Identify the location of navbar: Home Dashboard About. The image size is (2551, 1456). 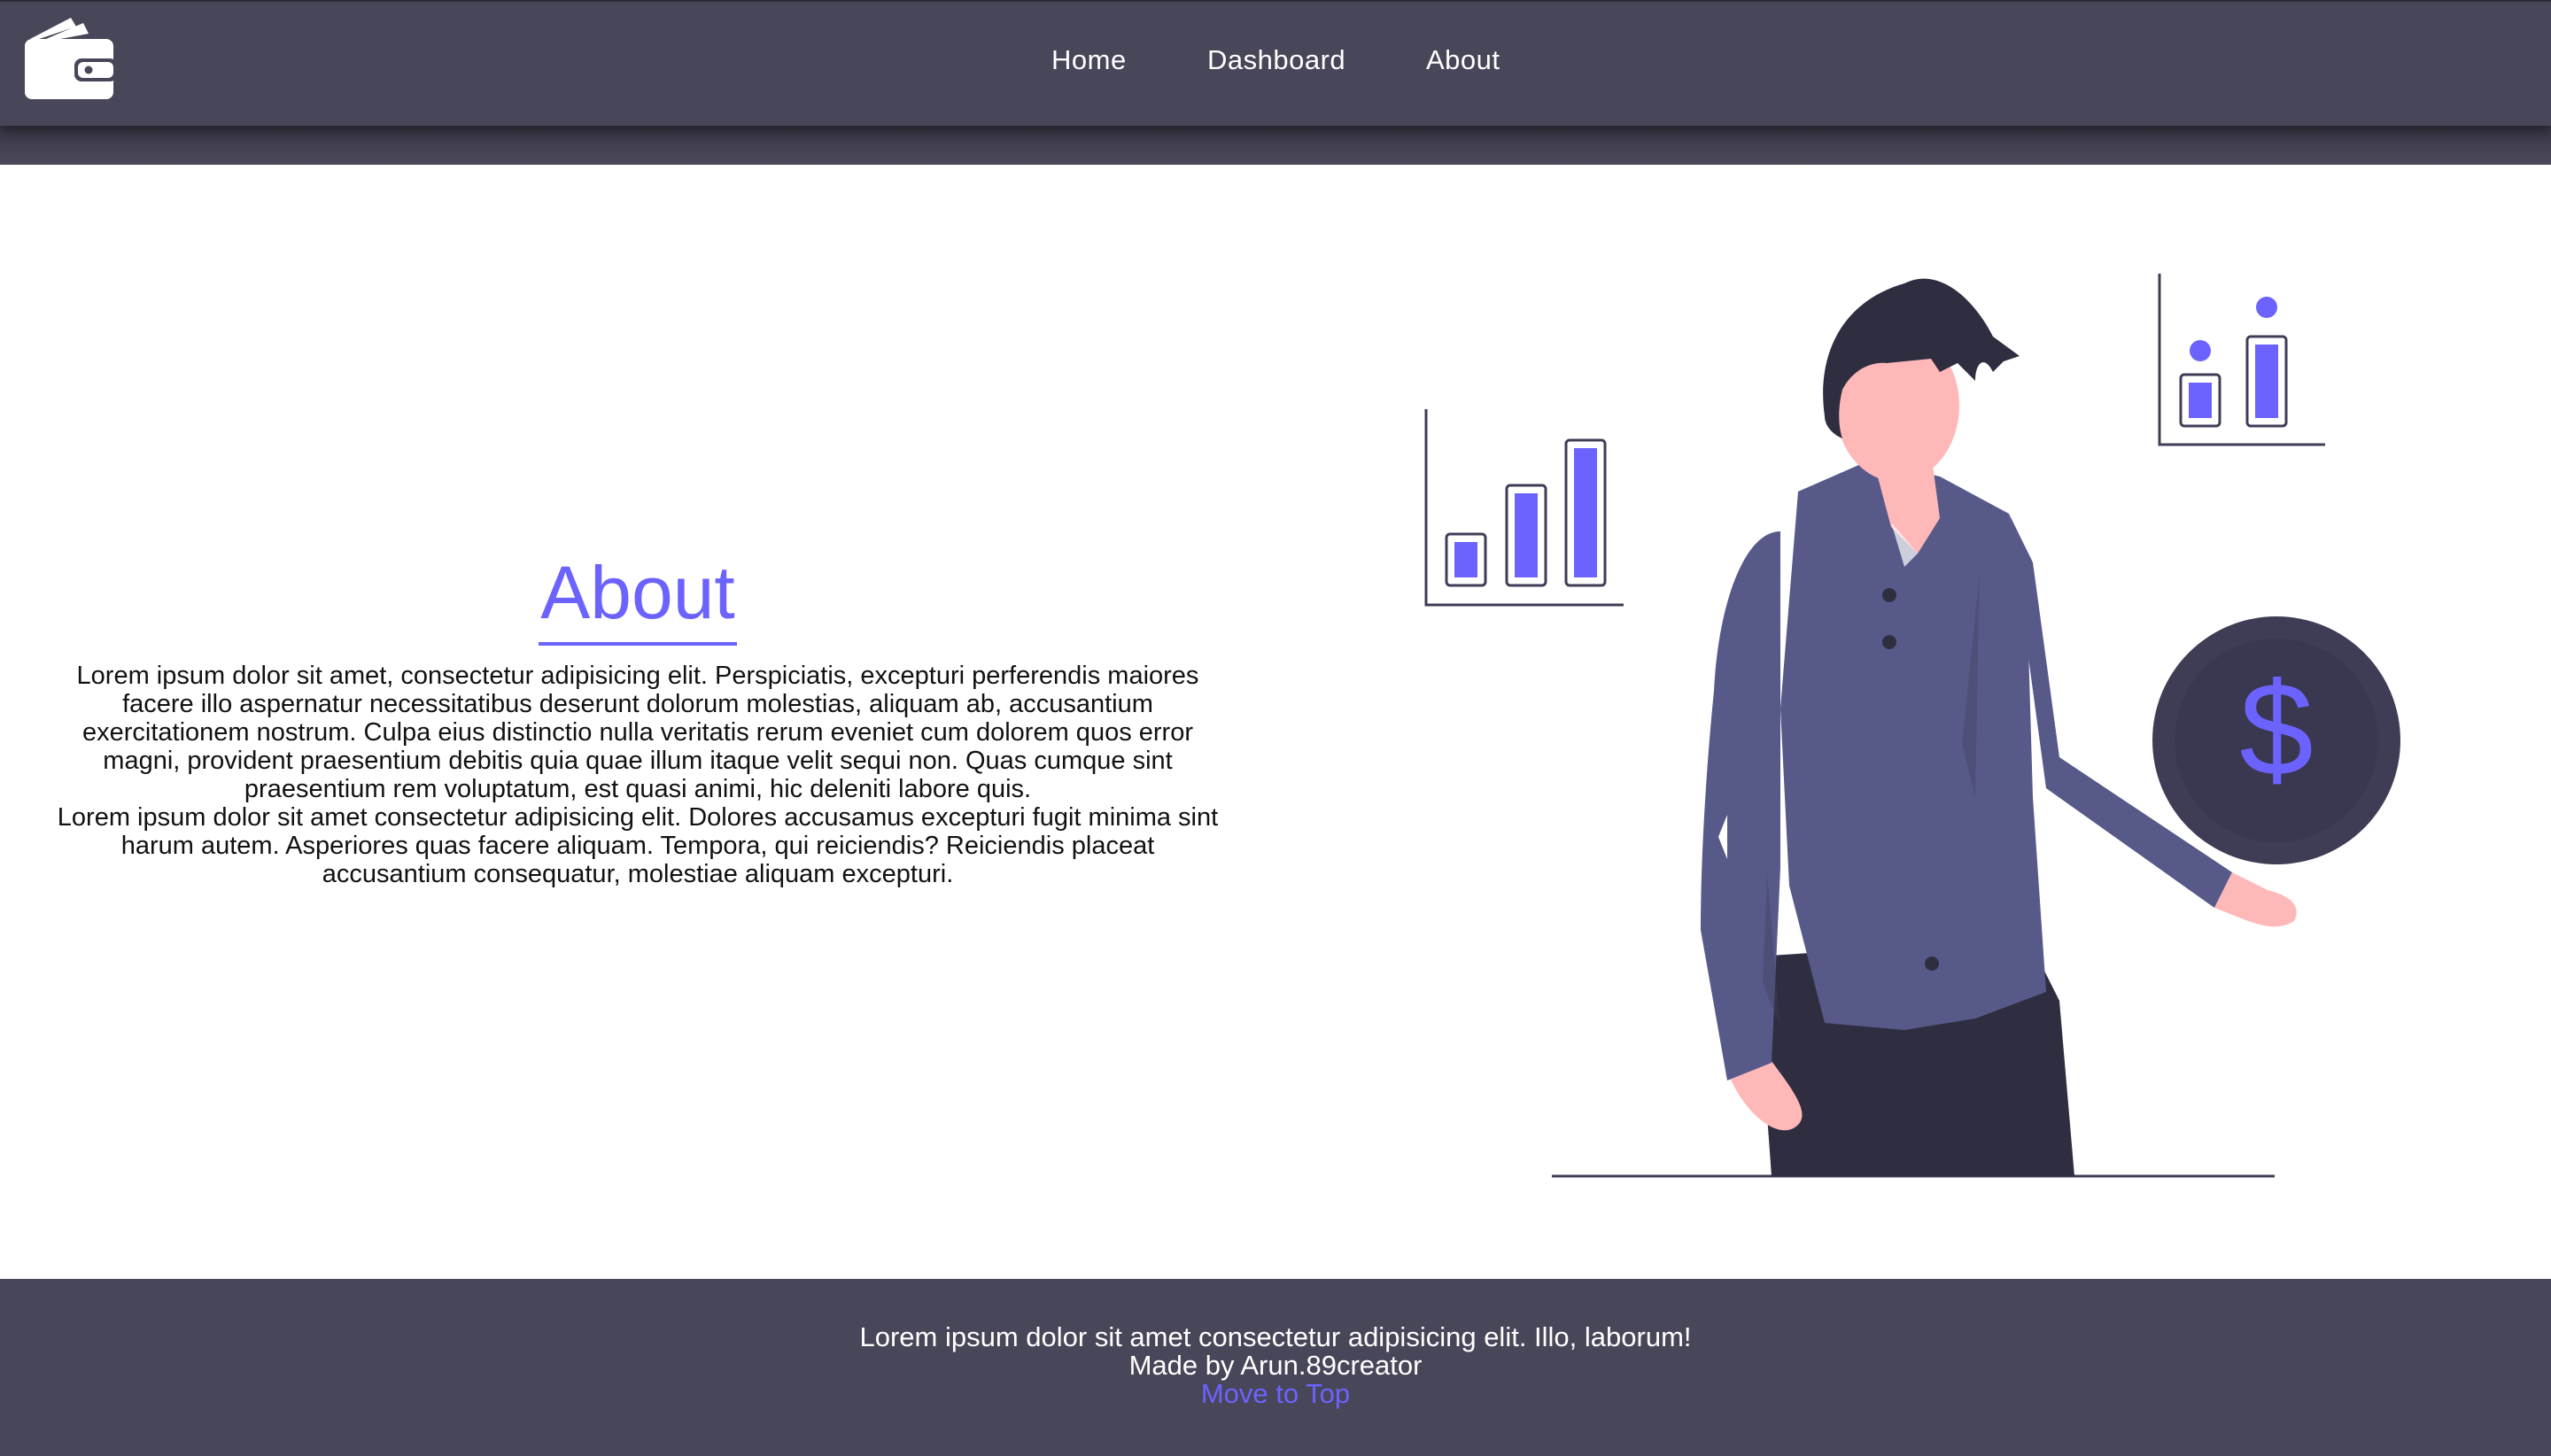
(1275, 63).